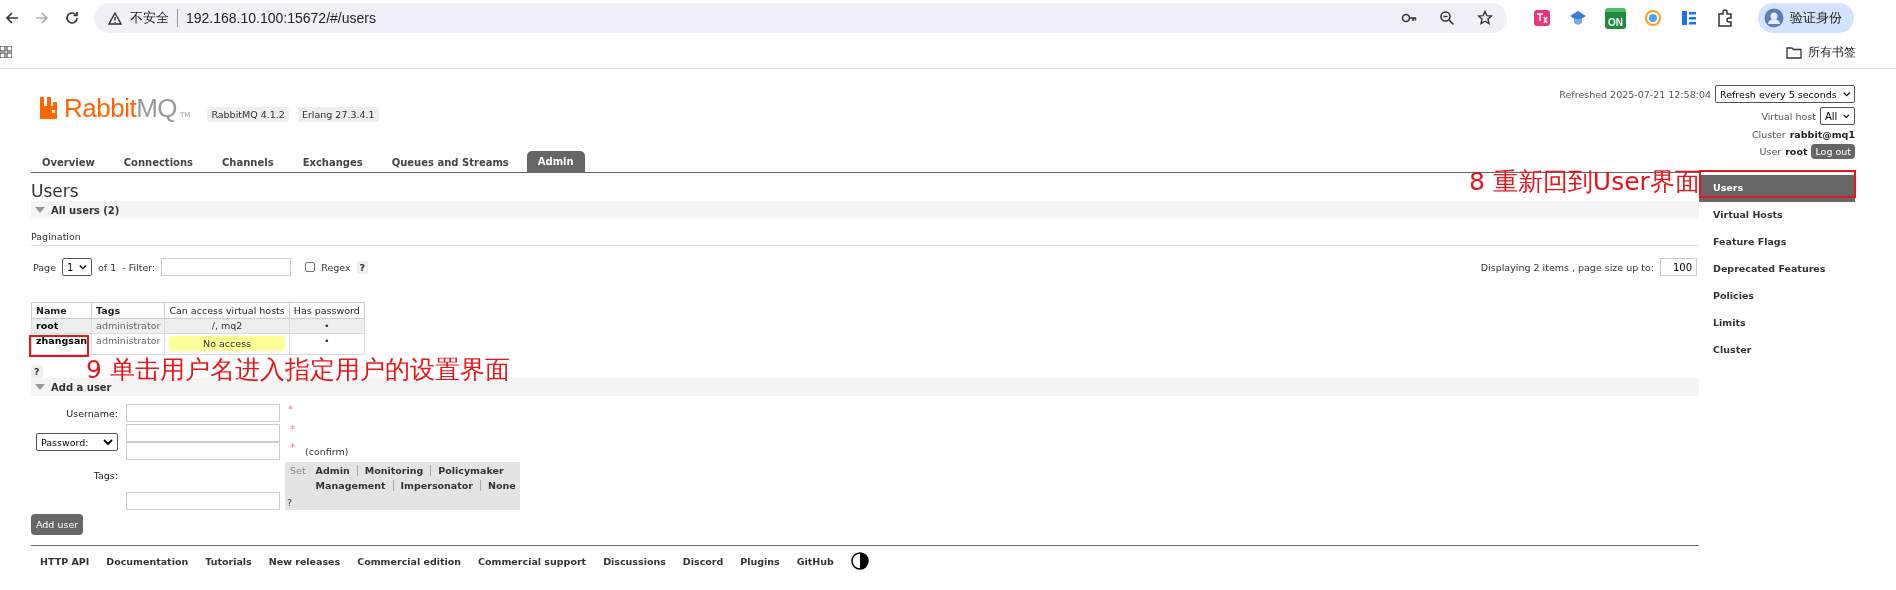 The height and width of the screenshot is (590, 1896). I want to click on tag-link: None, so click(501, 485).